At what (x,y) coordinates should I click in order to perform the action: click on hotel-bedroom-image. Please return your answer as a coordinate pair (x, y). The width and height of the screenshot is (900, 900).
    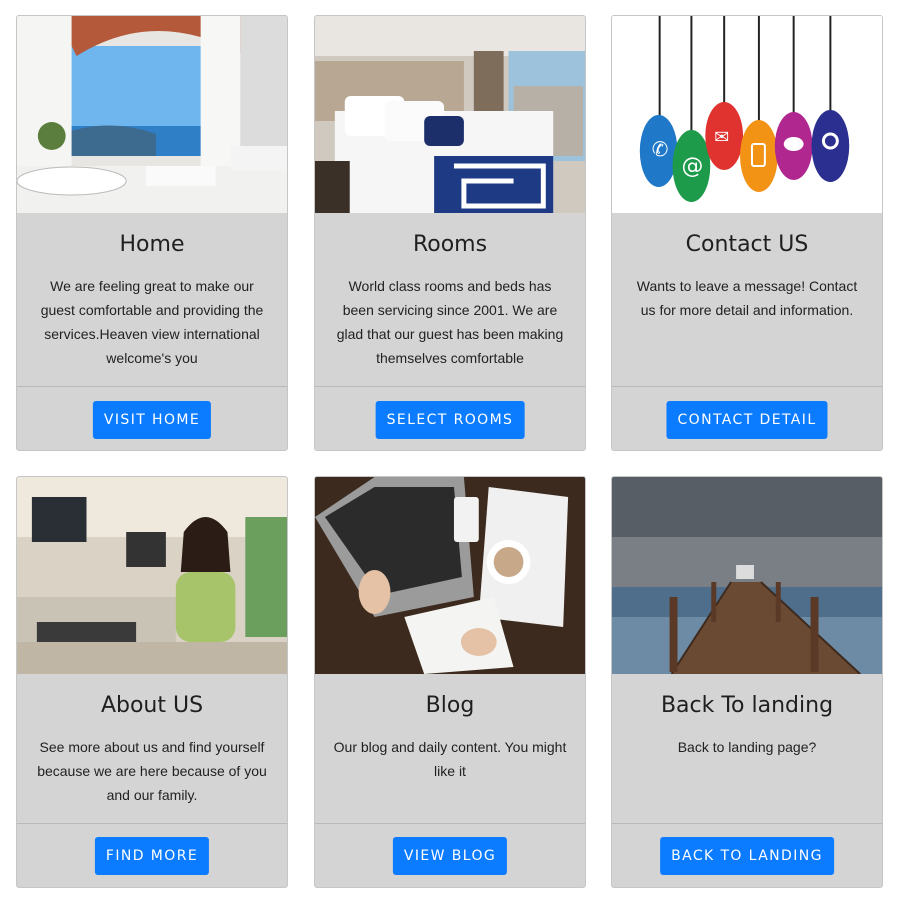
    Looking at the image, I should click on (450, 114).